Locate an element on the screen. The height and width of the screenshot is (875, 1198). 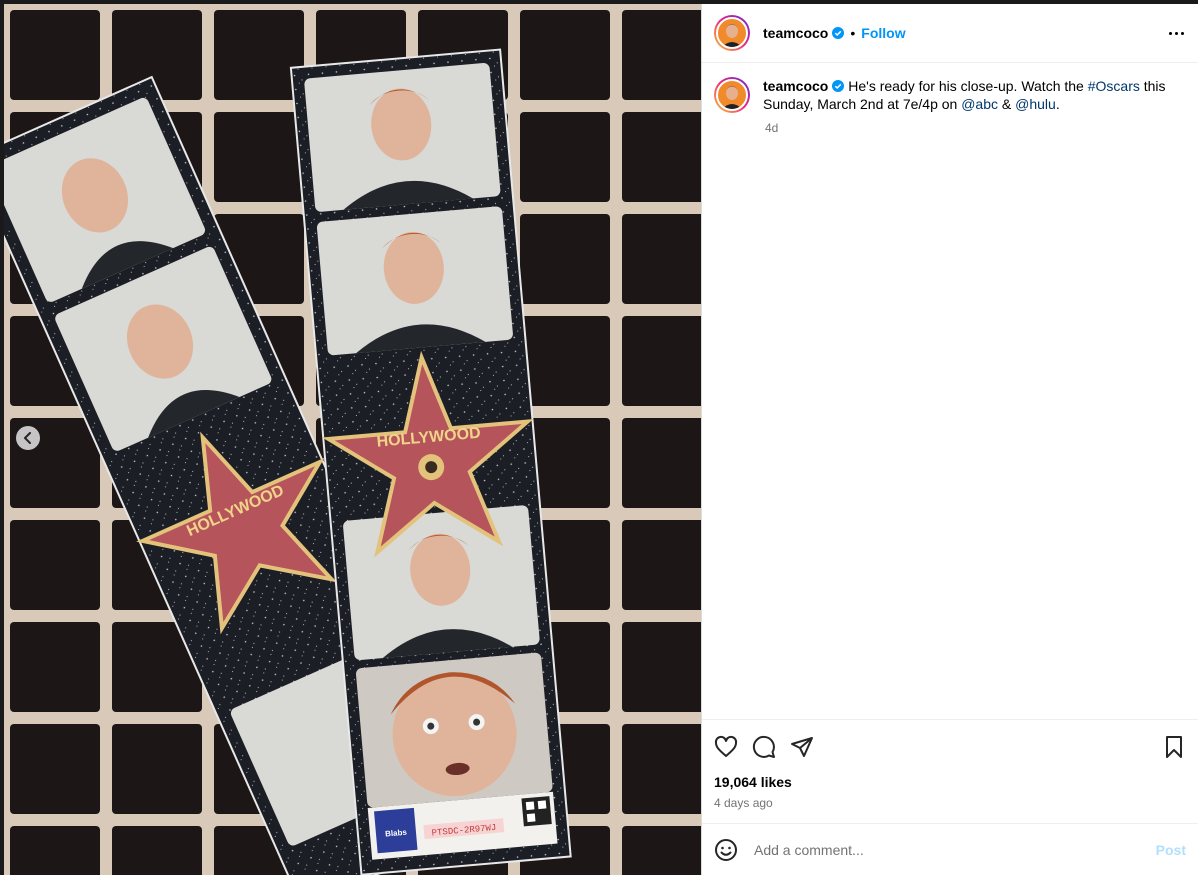
comment-icon is located at coordinates (763, 746).